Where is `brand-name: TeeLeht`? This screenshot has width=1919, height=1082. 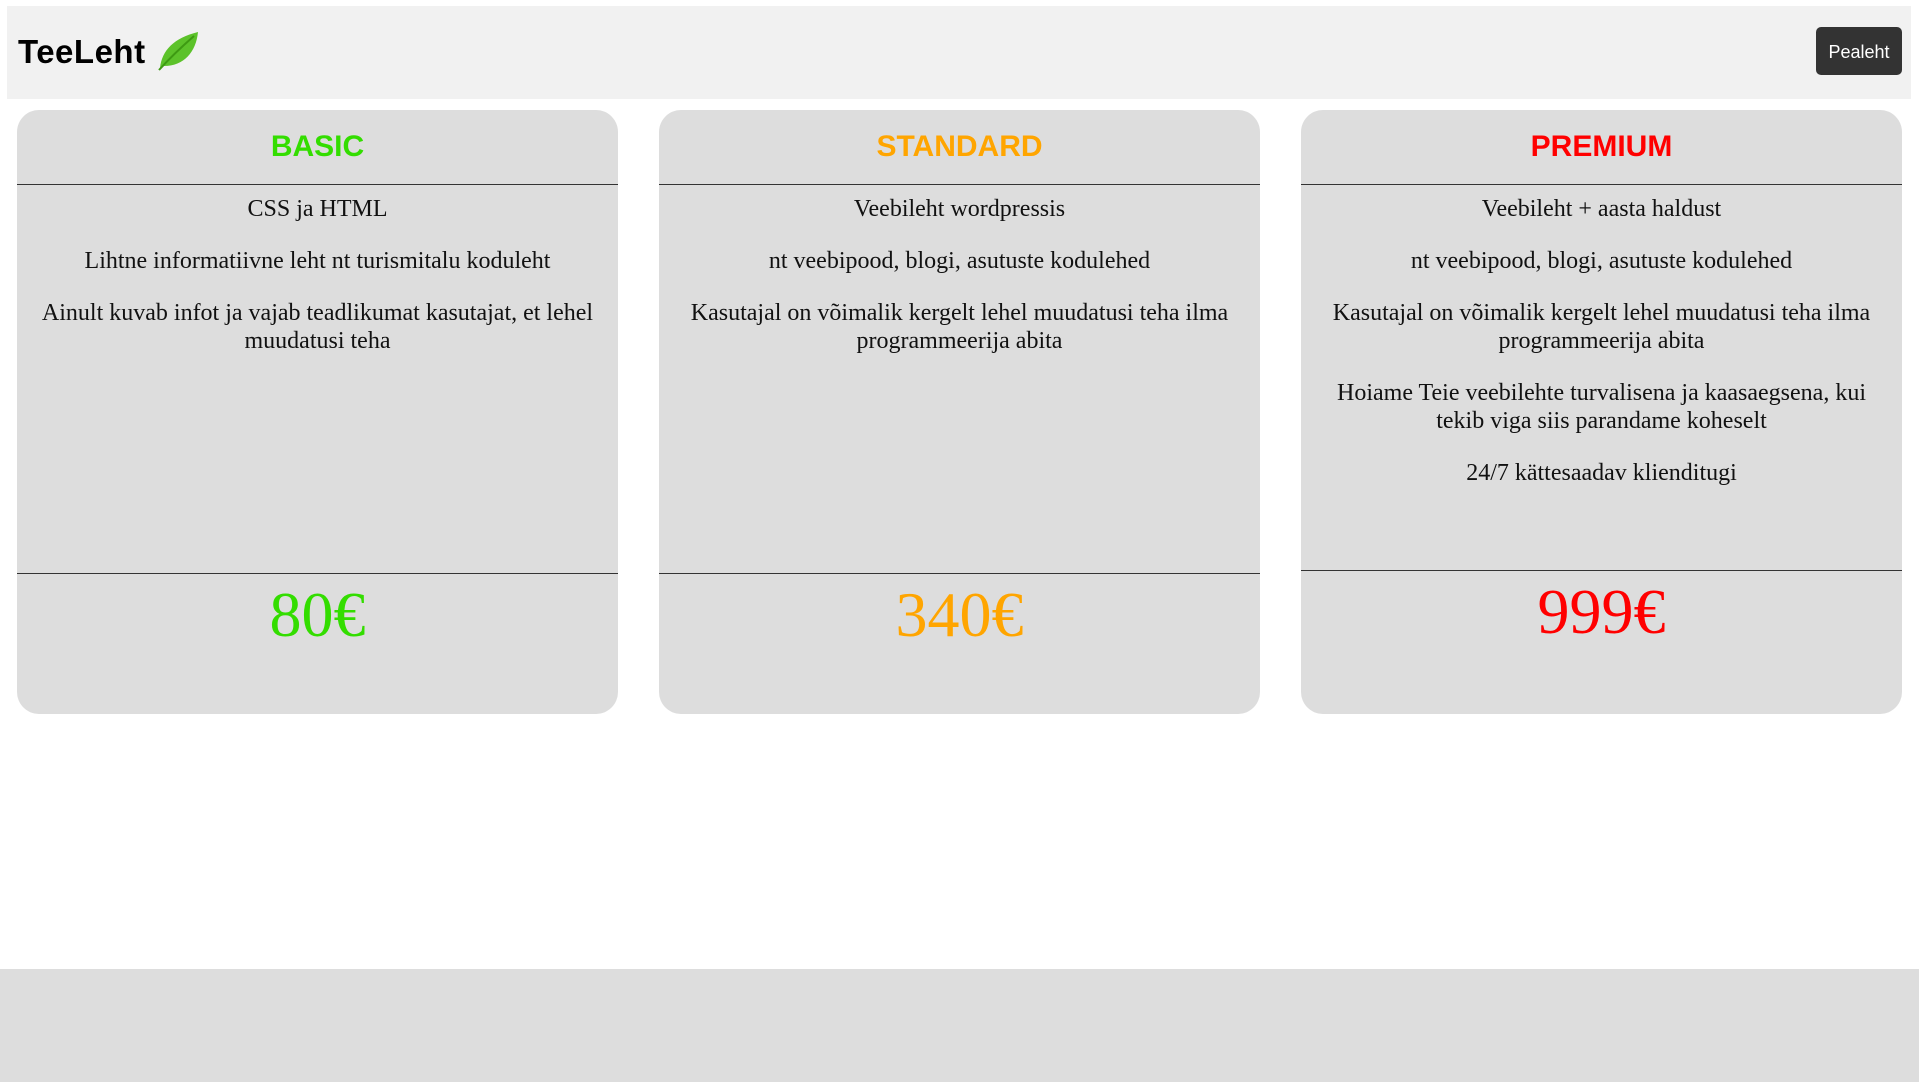
brand-name: TeeLeht is located at coordinates (82, 51).